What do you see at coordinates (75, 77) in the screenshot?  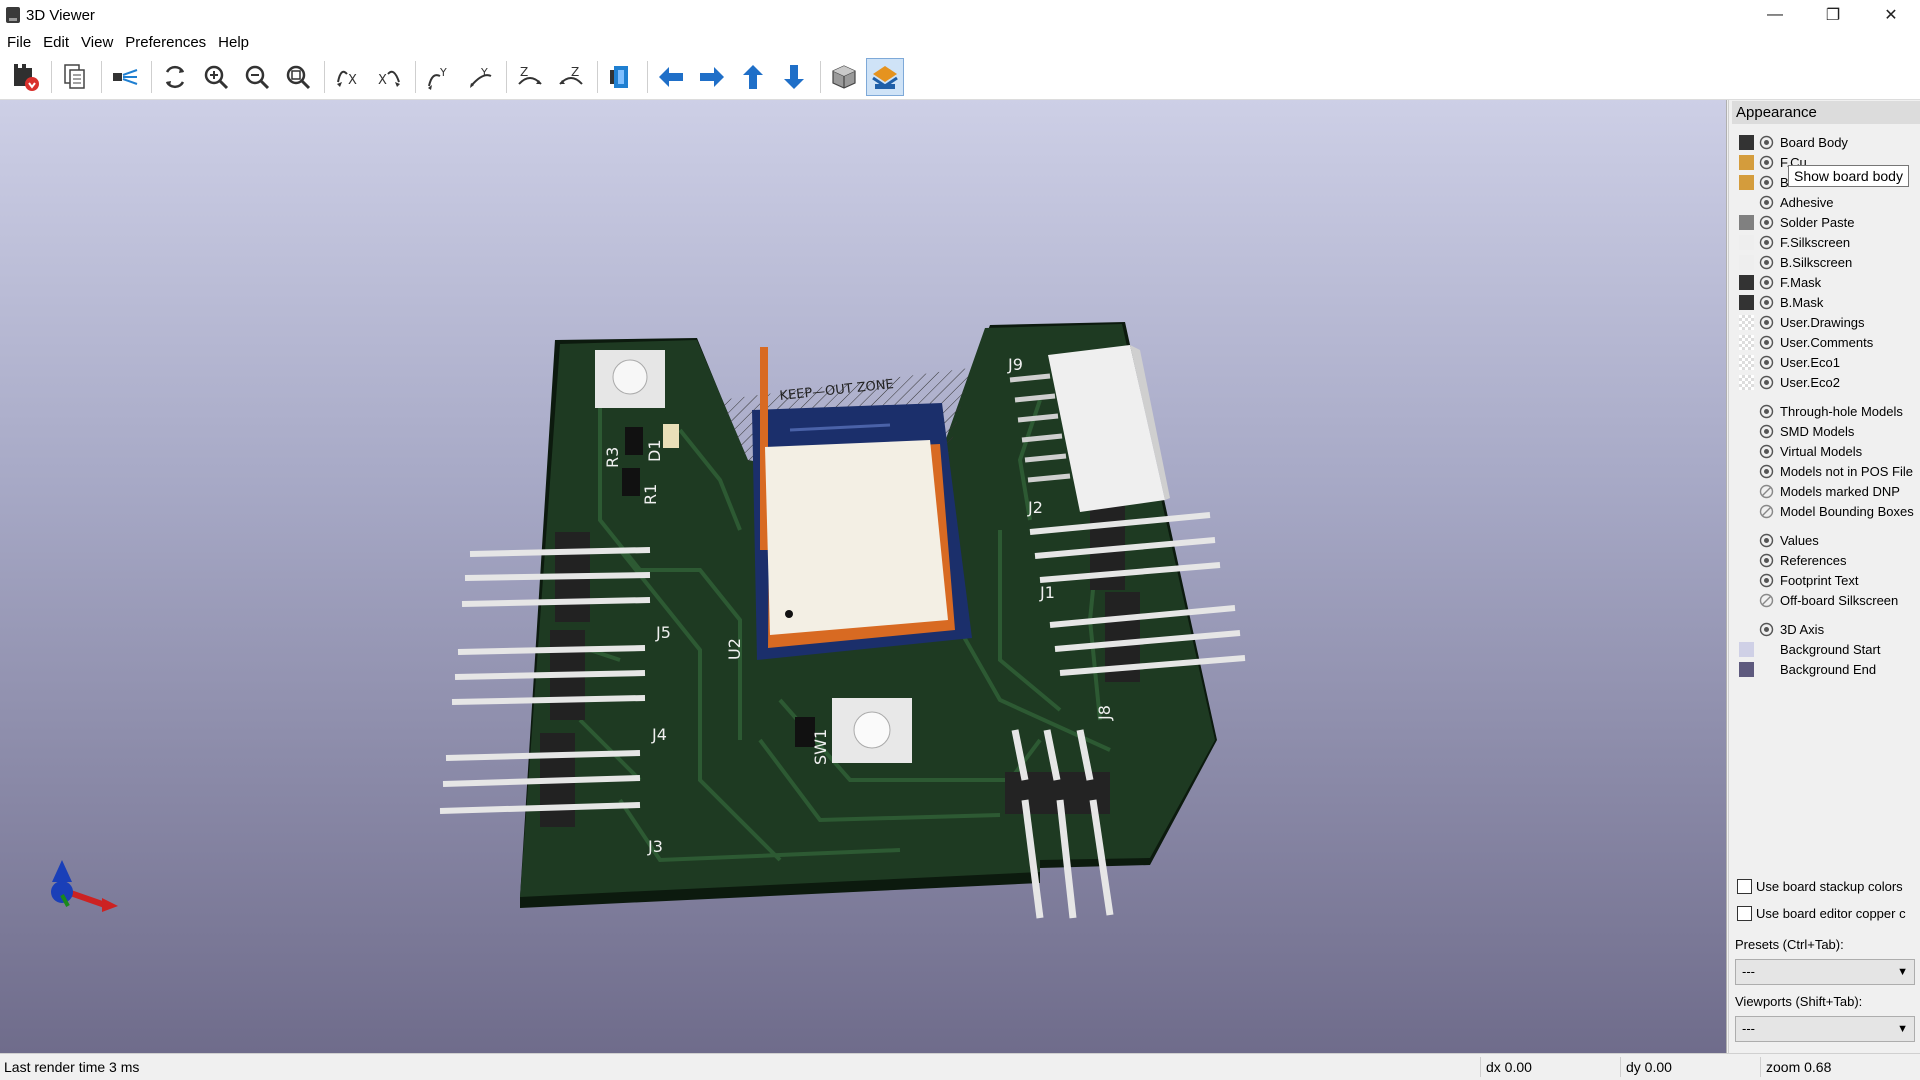 I see `copy-image-icon` at bounding box center [75, 77].